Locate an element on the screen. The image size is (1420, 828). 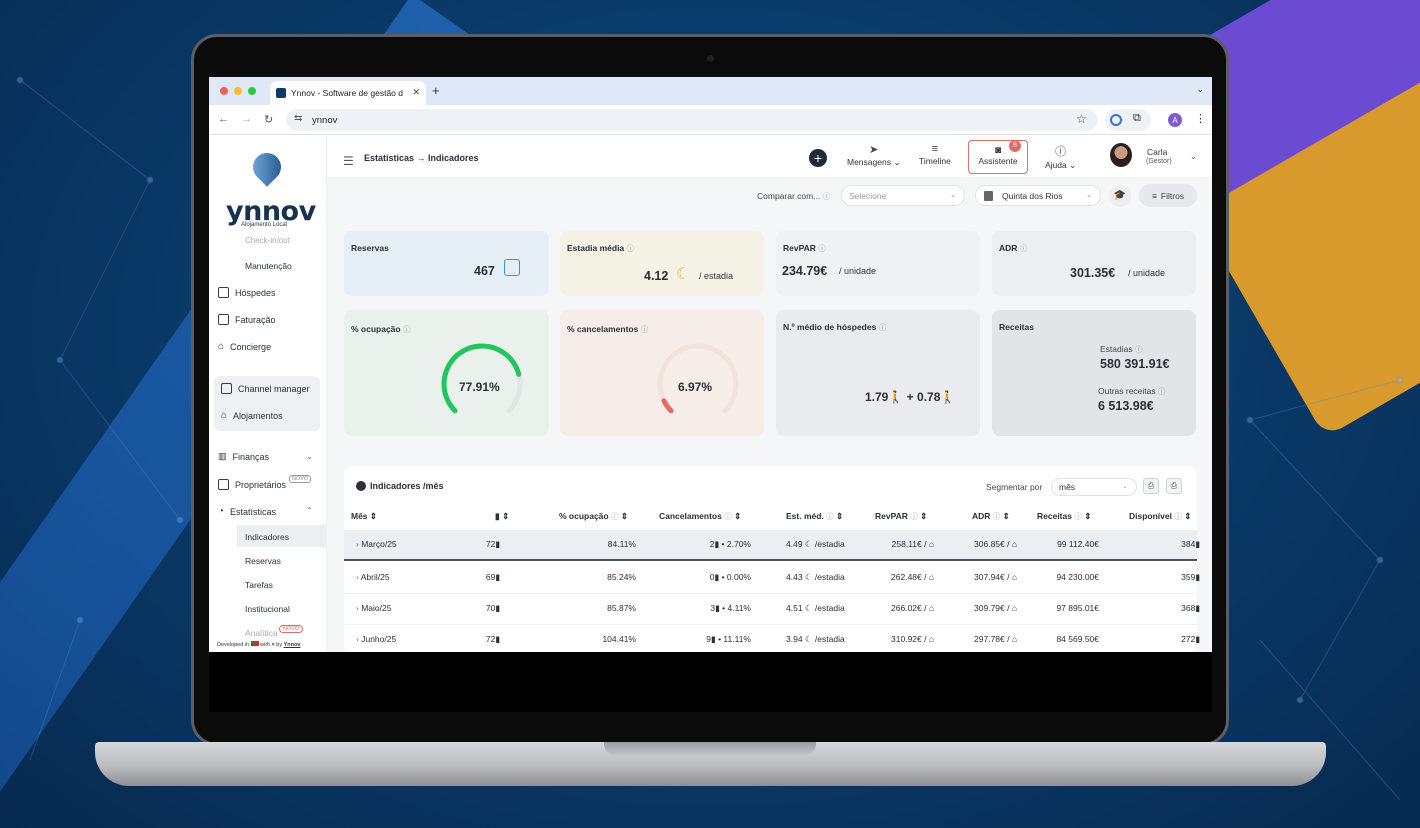
column-header-adr: ADR ⓘ ⇕ is located at coordinates (991, 516).